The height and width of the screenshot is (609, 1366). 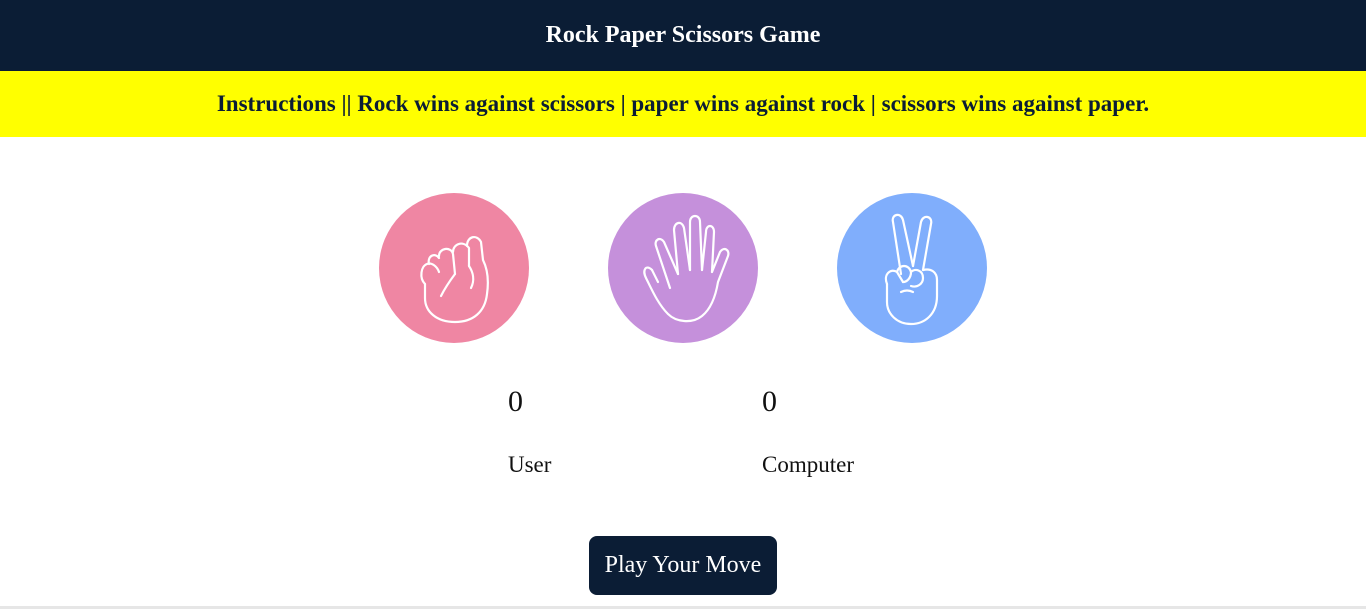 What do you see at coordinates (454, 280) in the screenshot?
I see `fist-icon` at bounding box center [454, 280].